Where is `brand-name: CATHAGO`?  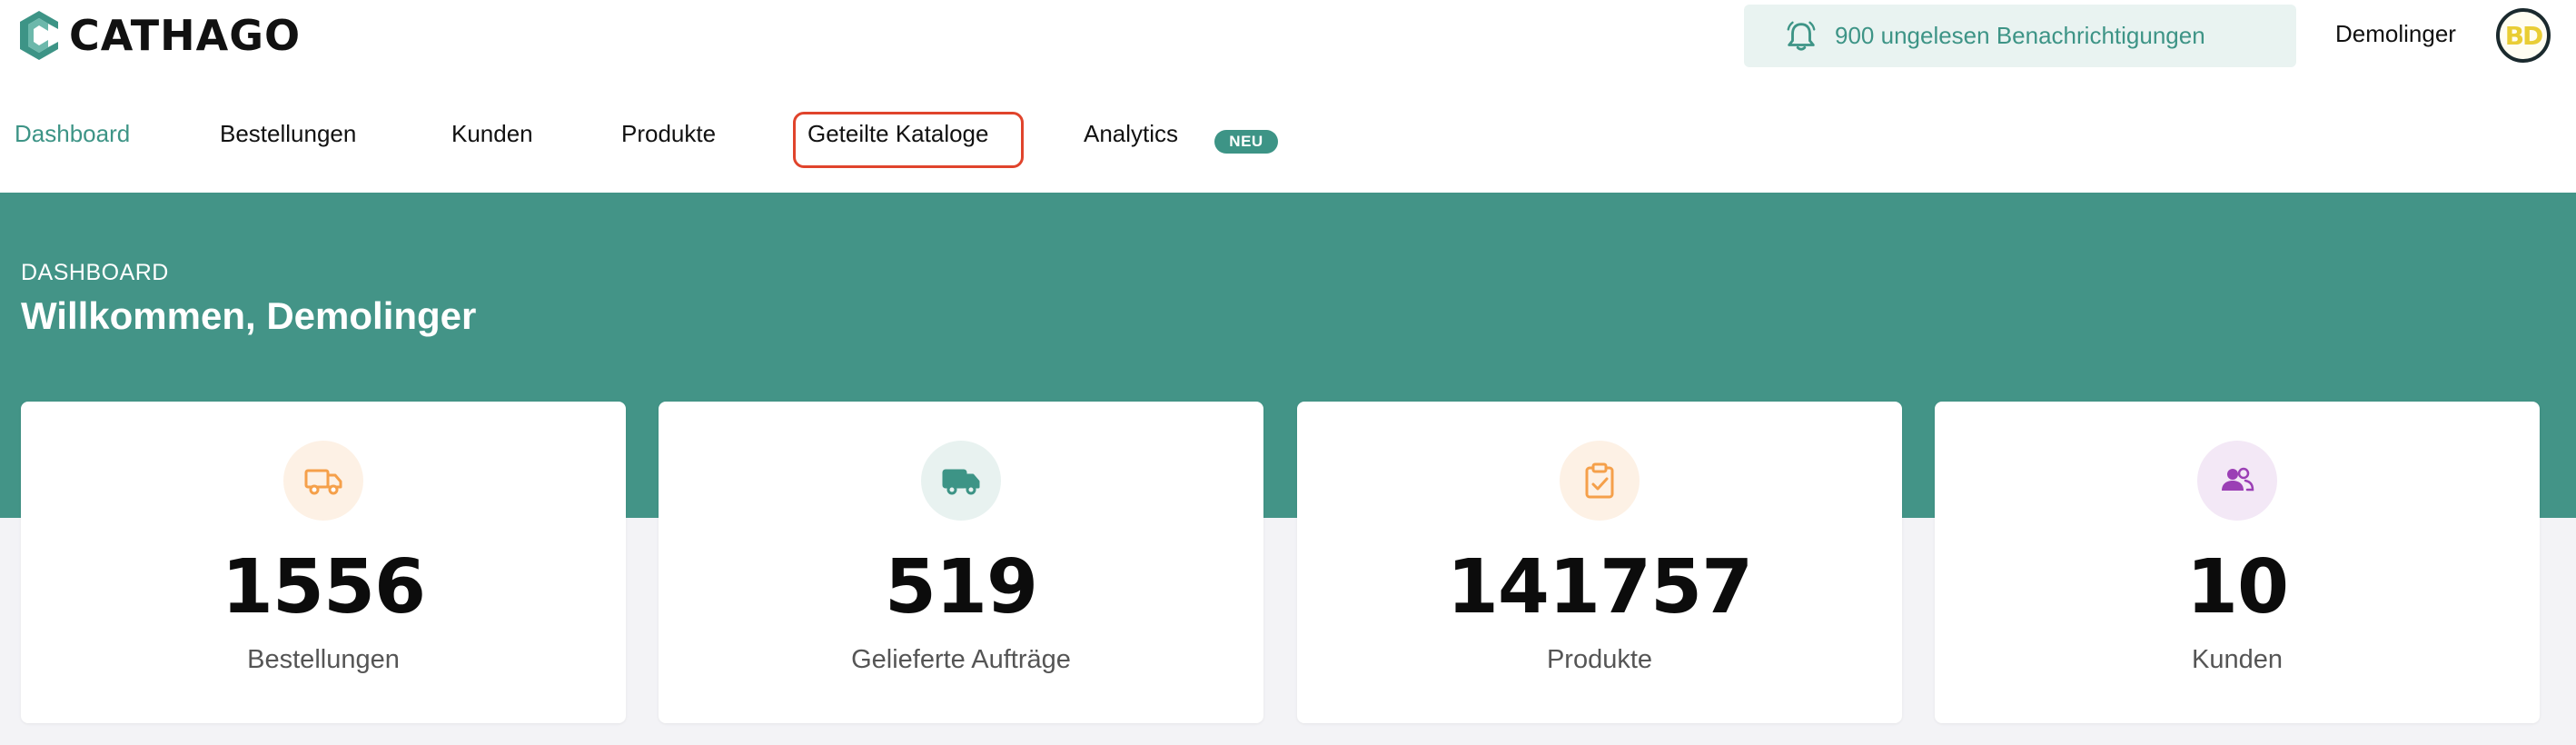 brand-name: CATHAGO is located at coordinates (185, 35).